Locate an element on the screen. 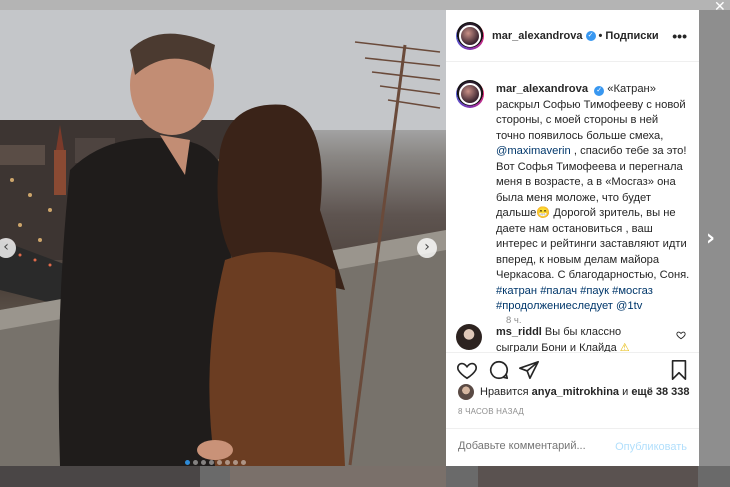  comment-like-icon is located at coordinates (681, 335).